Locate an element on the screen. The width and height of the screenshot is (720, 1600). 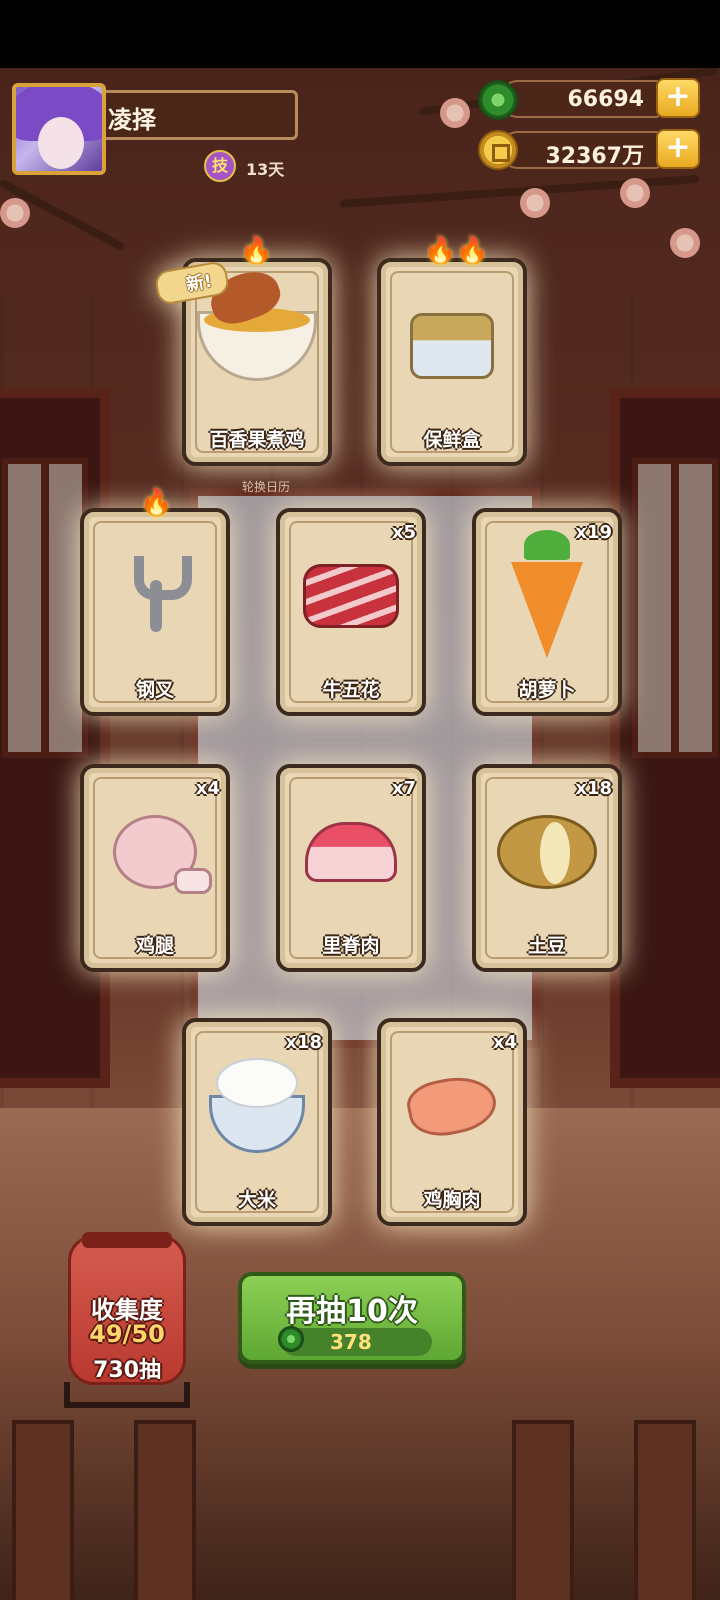
potato-icon is located at coordinates (547, 852).